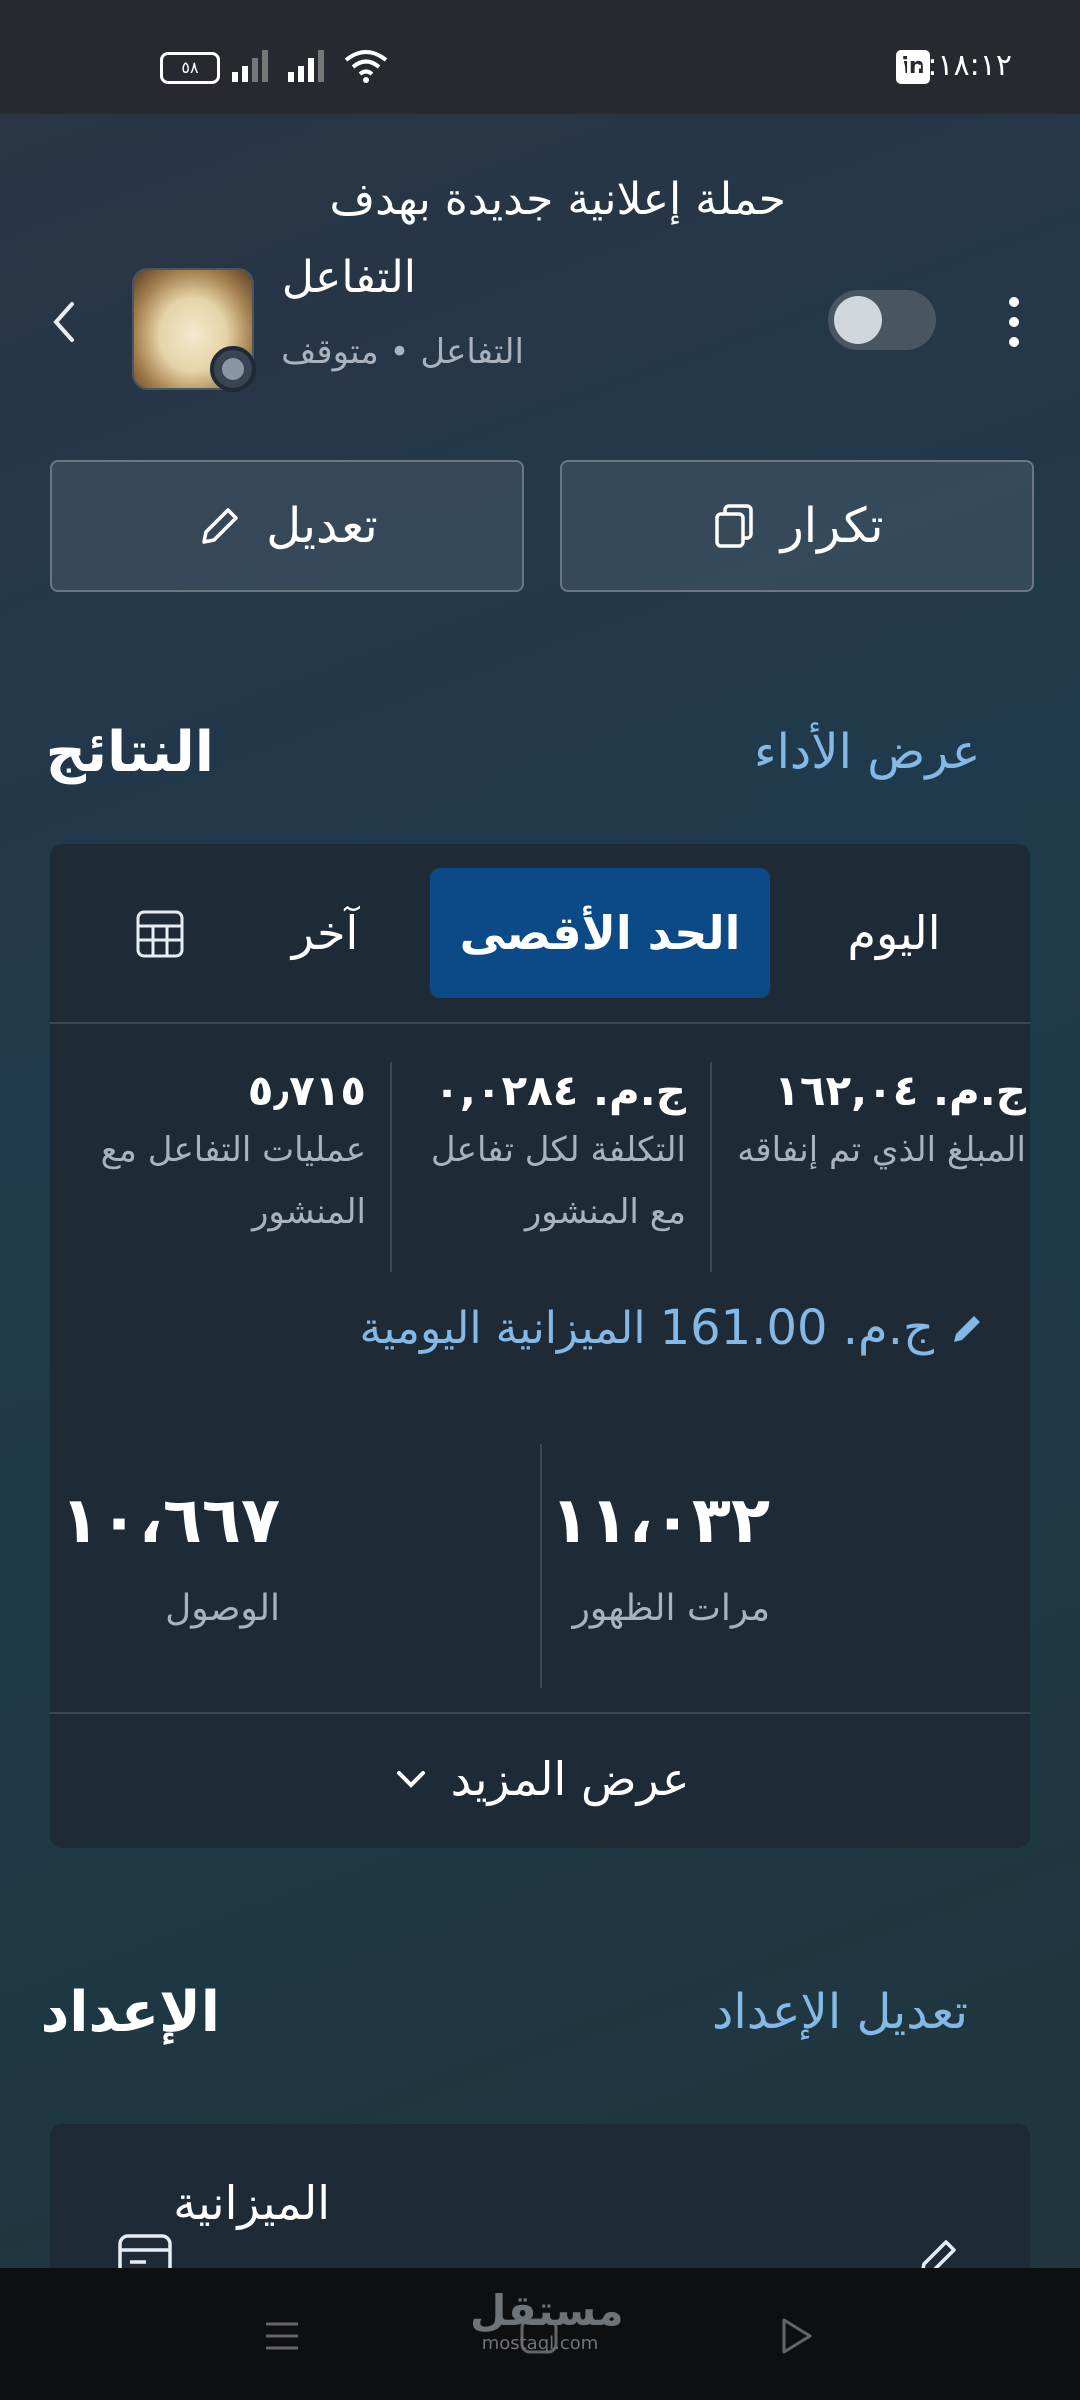 The height and width of the screenshot is (2400, 1080). What do you see at coordinates (251, 2203) in the screenshot?
I see `setup-budget-label: الميزانية` at bounding box center [251, 2203].